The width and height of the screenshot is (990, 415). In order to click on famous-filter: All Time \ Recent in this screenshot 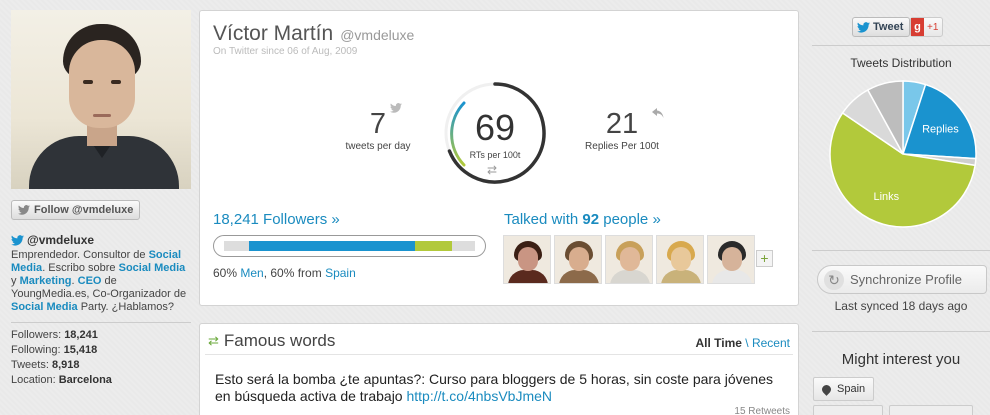, I will do `click(742, 343)`.